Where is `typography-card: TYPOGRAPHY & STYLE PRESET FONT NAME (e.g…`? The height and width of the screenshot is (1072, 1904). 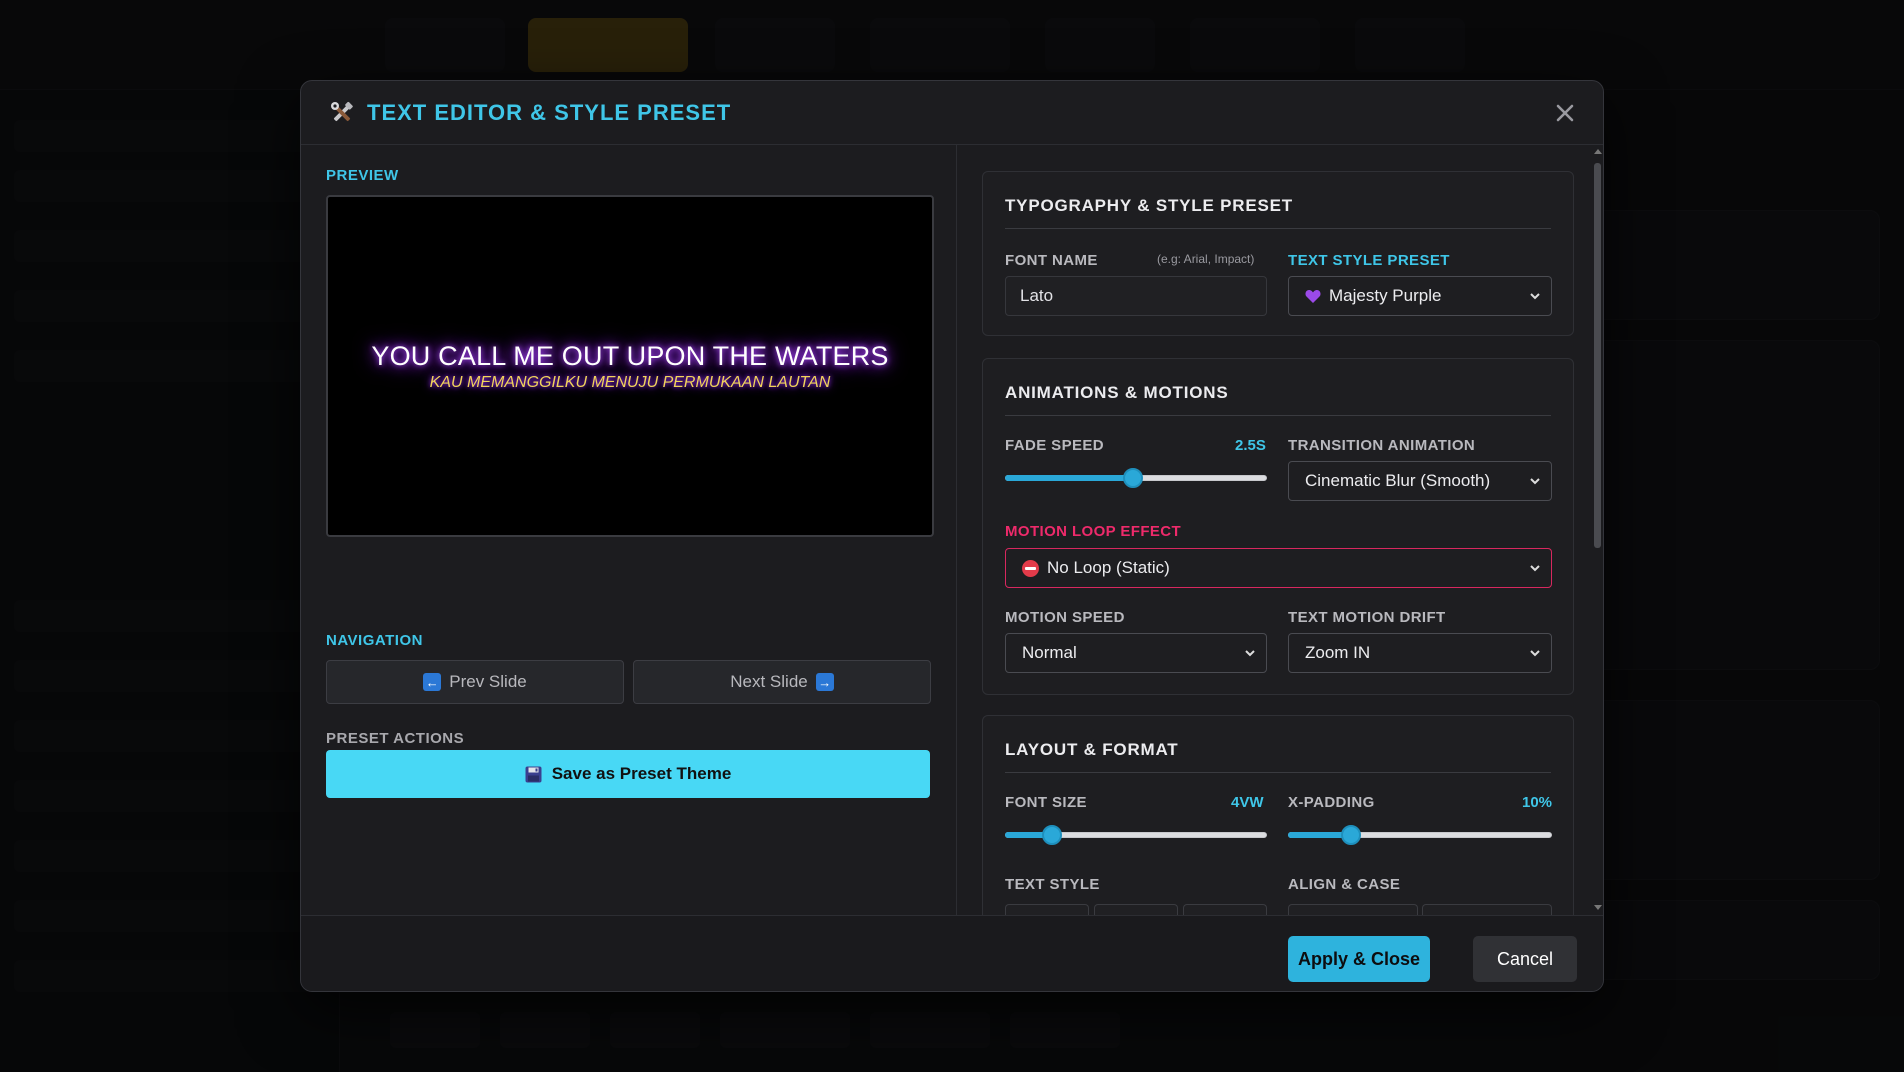
typography-card: TYPOGRAPHY & STYLE PRESET FONT NAME (e.g… is located at coordinates (1278, 253).